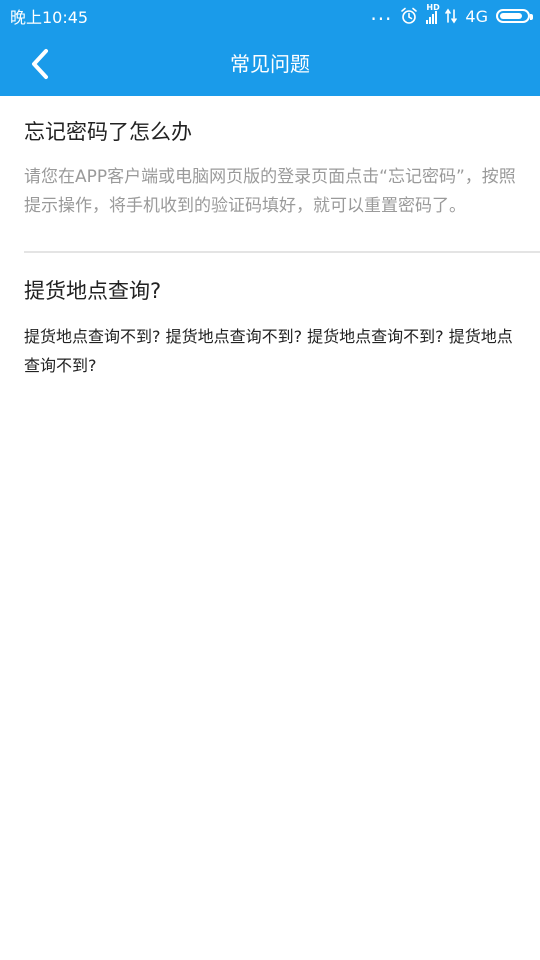 The width and height of the screenshot is (540, 960). Describe the element at coordinates (93, 291) in the screenshot. I see `faq-question: 提货地点查询?` at that location.